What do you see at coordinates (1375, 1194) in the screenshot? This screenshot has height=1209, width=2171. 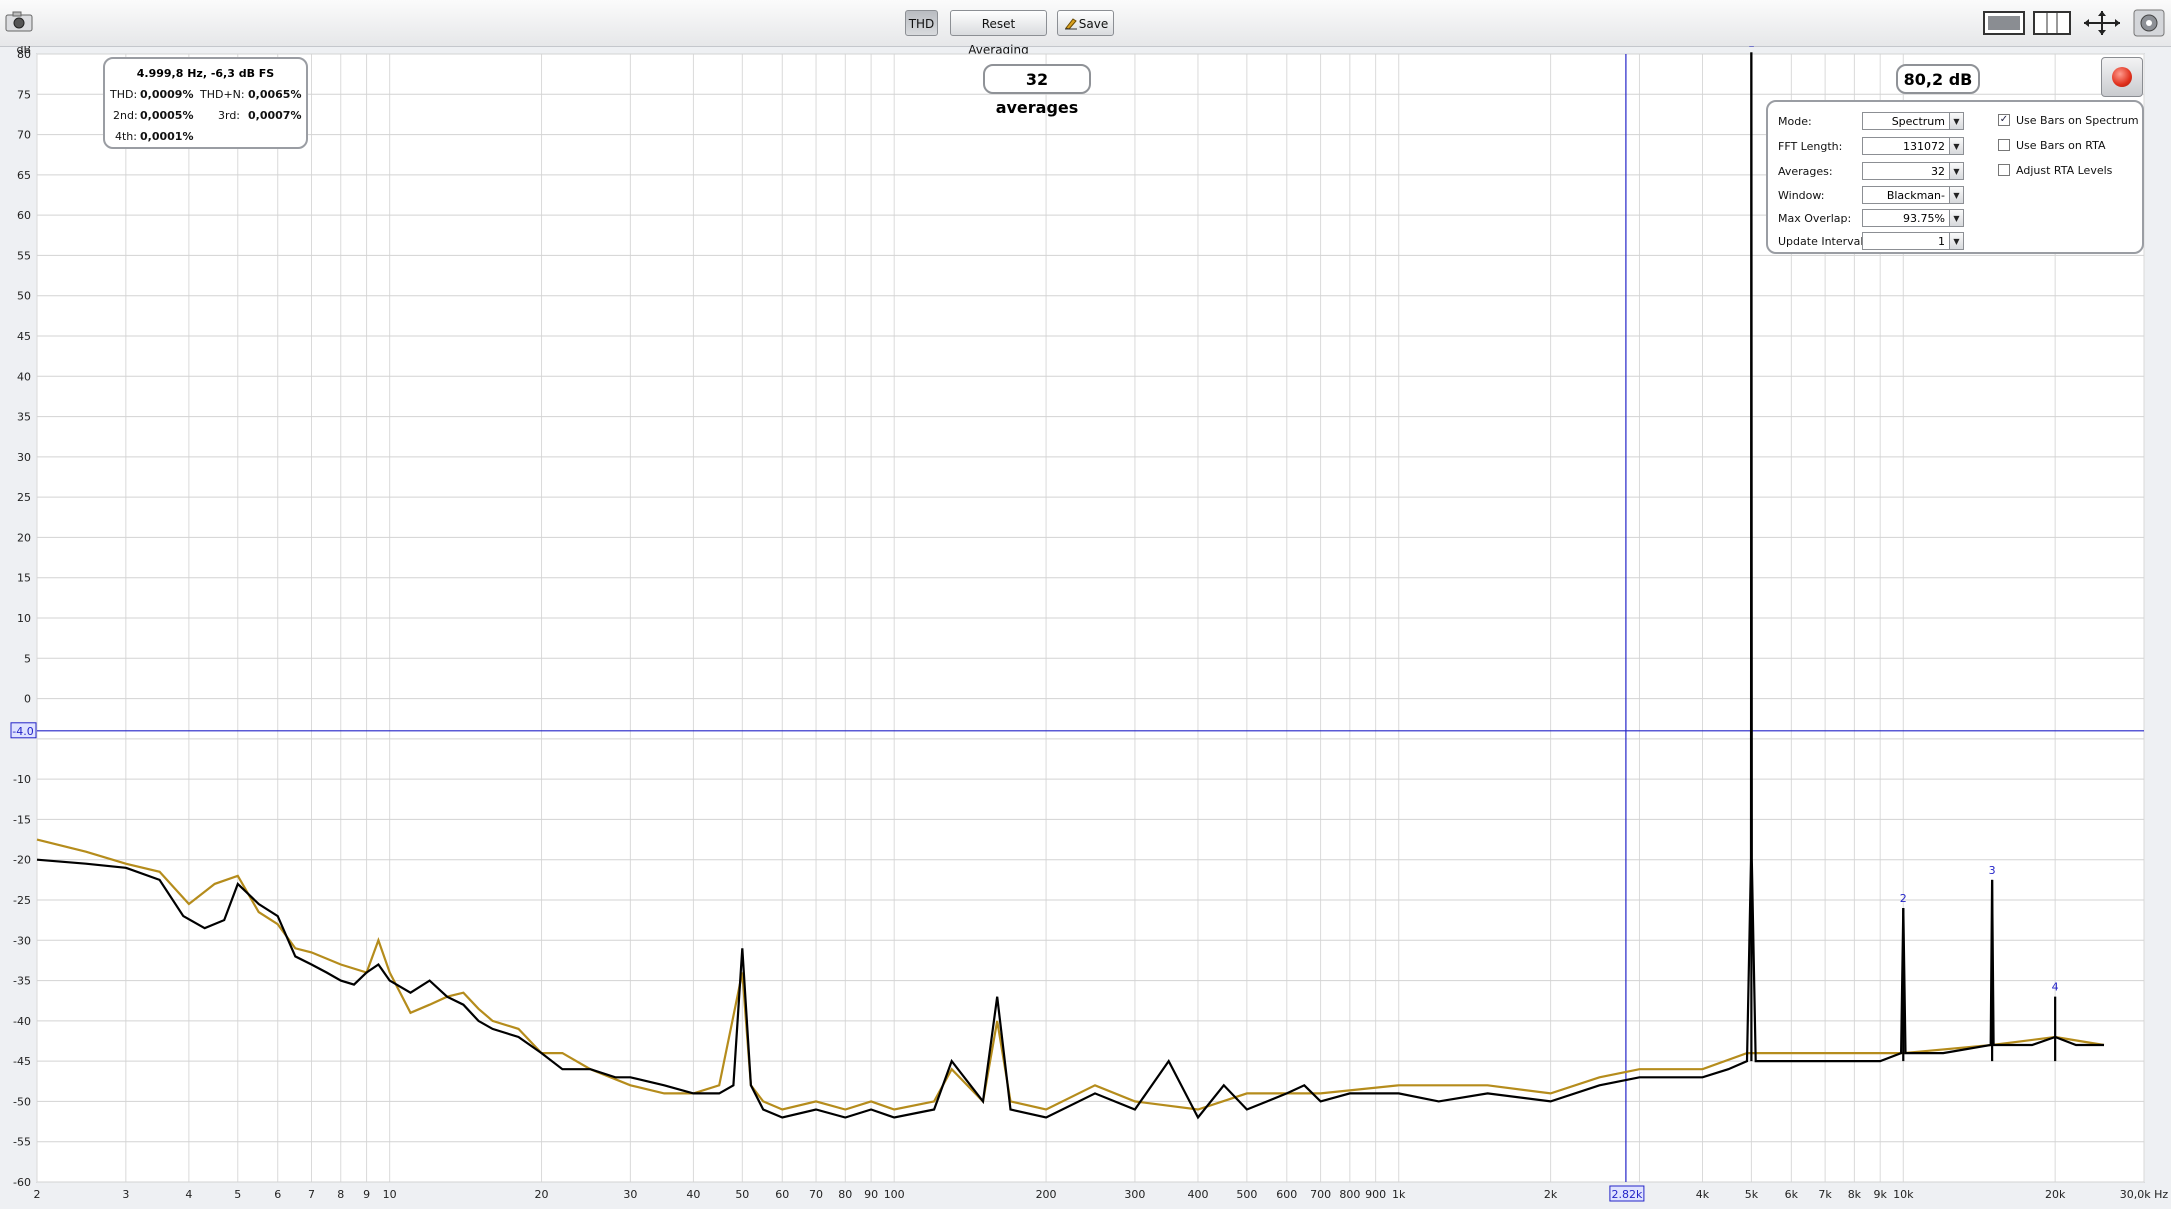 I see `x-tick-label: 900` at bounding box center [1375, 1194].